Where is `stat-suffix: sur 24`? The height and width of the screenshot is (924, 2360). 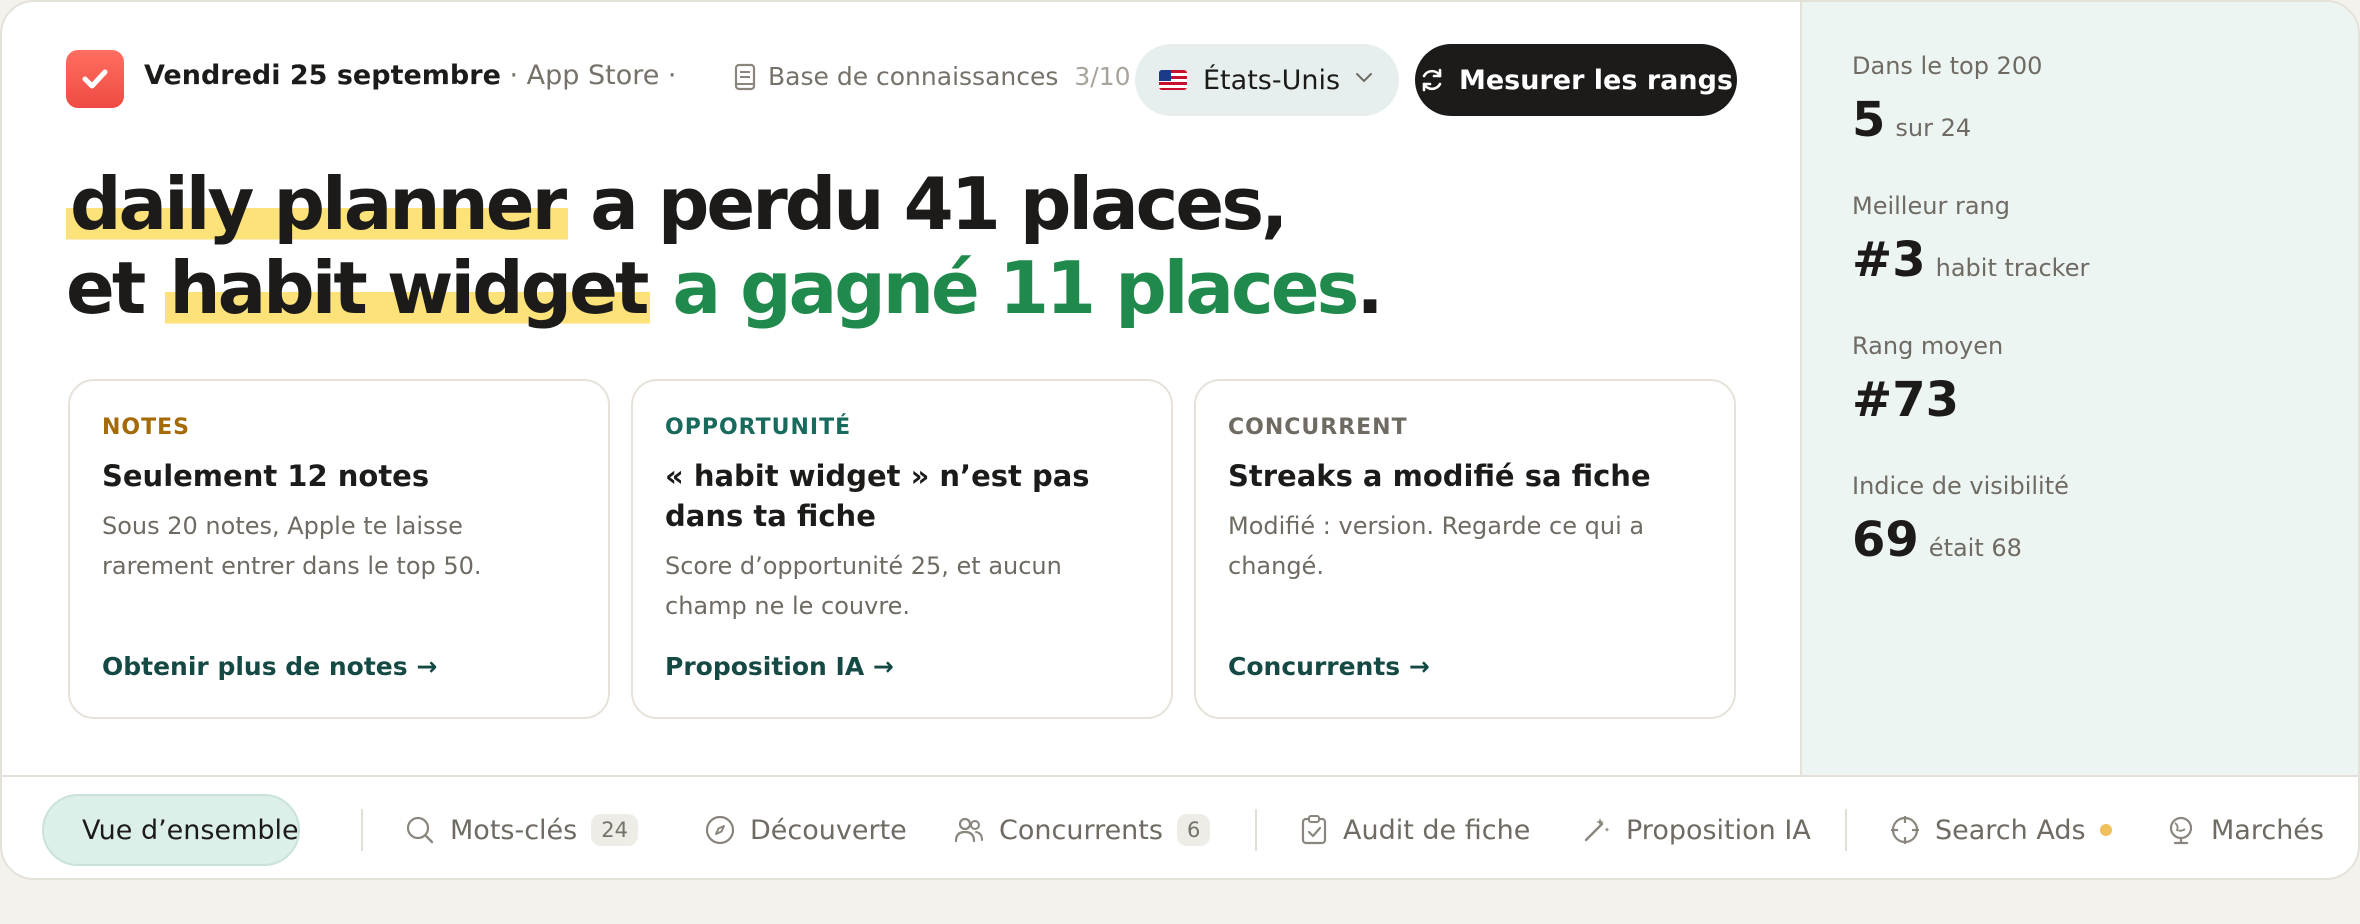 stat-suffix: sur 24 is located at coordinates (1933, 128).